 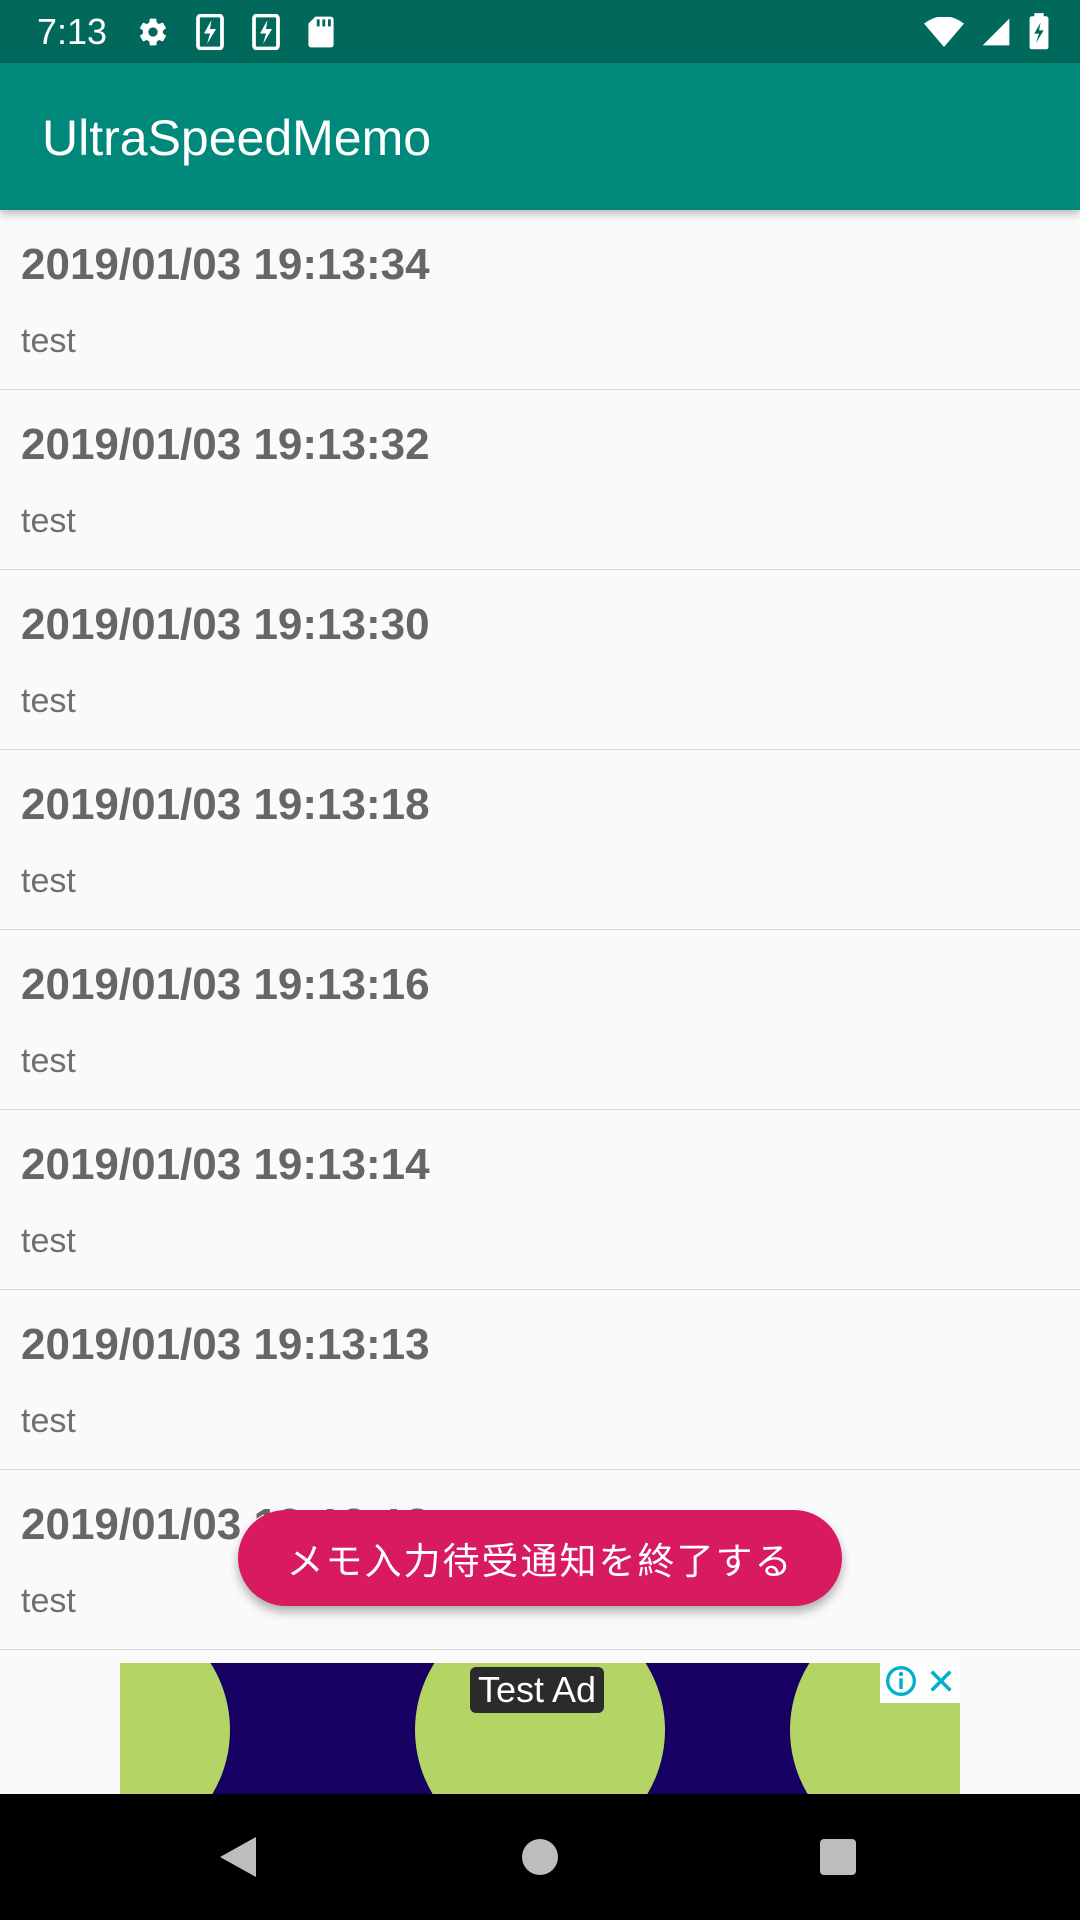 I want to click on sd-card-icon, so click(x=321, y=31).